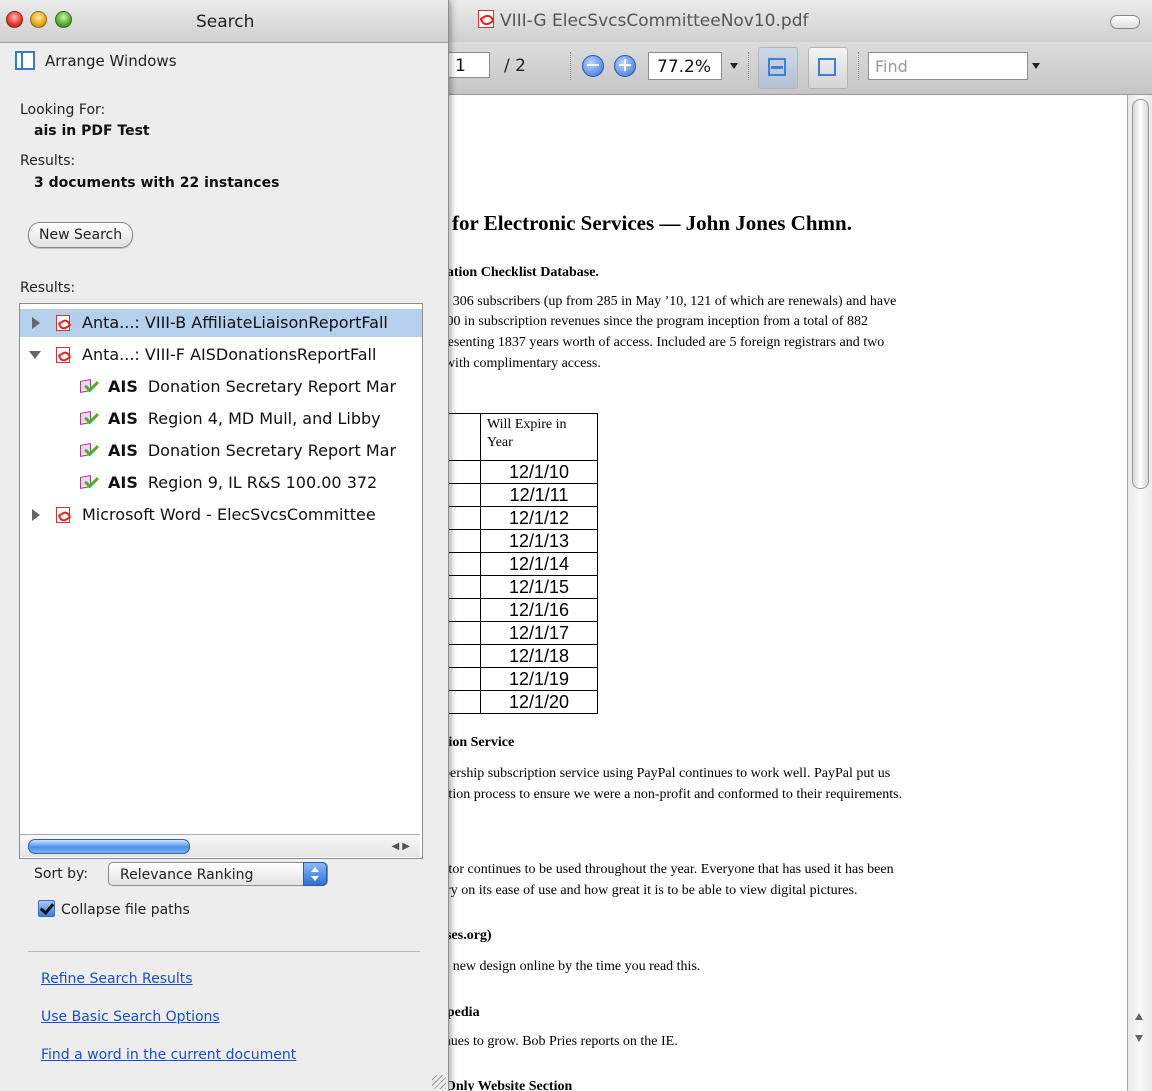 The width and height of the screenshot is (1152, 1091). I want to click on result-document-row: Anta...: VIII-F AISDonationsReportFall, so click(221, 355).